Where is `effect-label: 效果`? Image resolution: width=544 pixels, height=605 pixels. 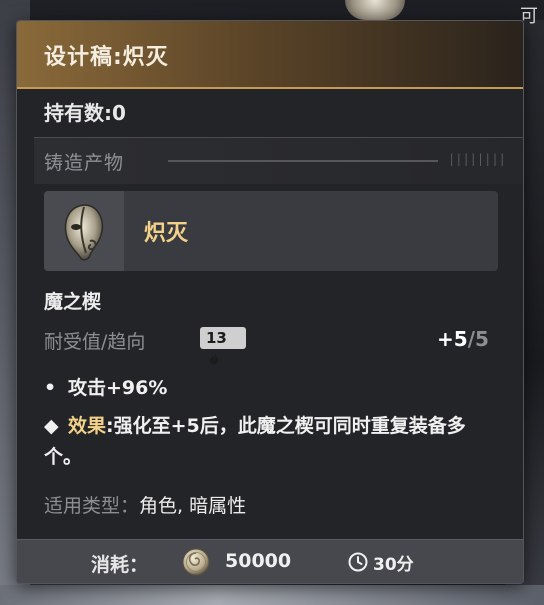
effect-label: 效果 is located at coordinates (87, 426).